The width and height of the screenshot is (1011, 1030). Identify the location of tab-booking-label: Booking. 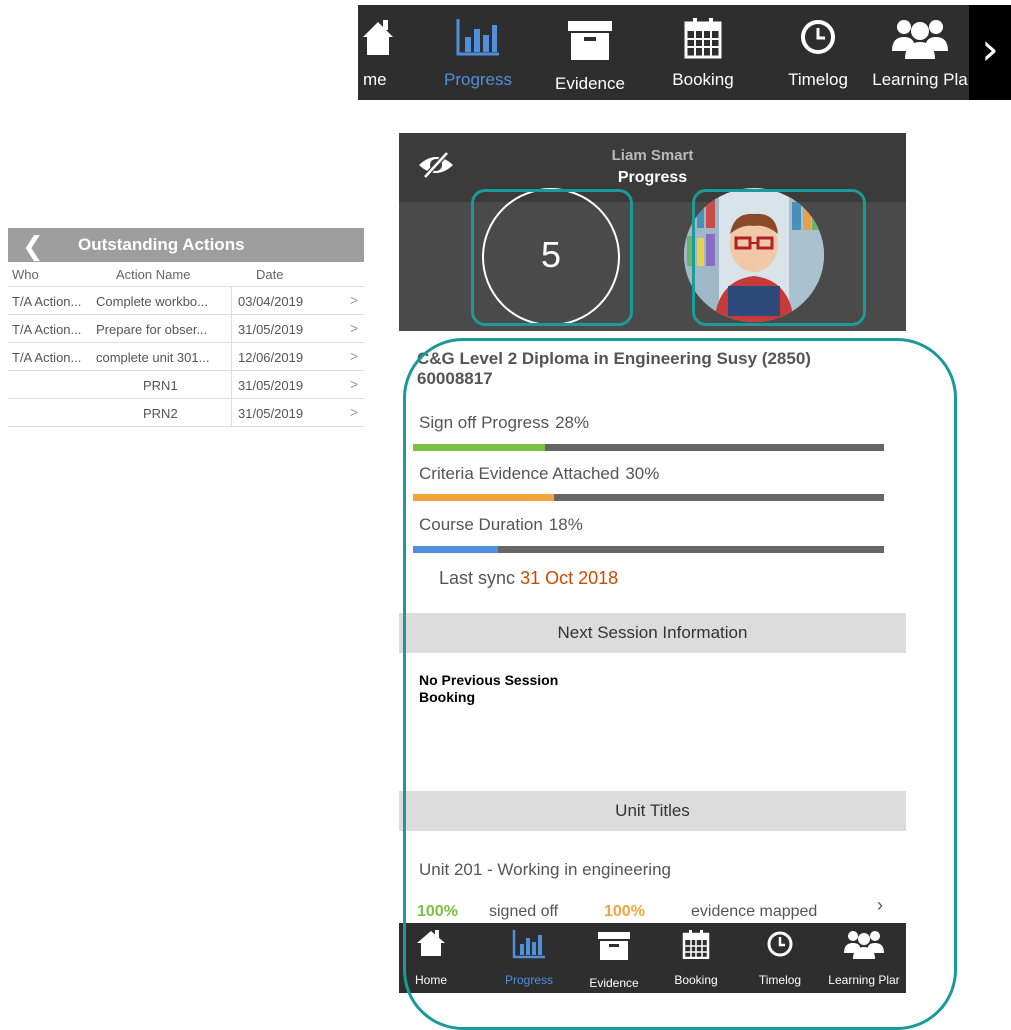
(703, 79).